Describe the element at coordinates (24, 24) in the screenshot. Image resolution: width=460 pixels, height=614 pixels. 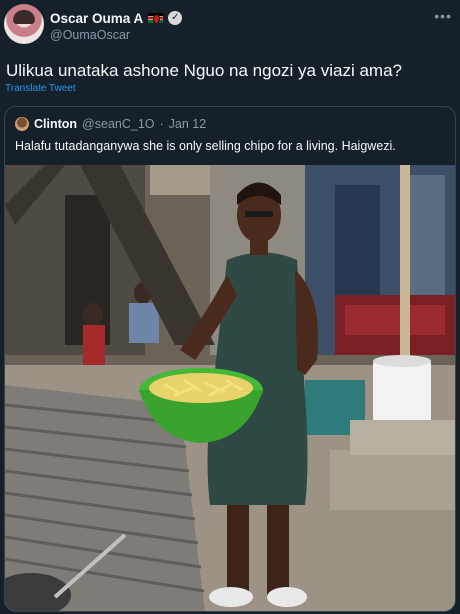
I see `author-avatar` at that location.